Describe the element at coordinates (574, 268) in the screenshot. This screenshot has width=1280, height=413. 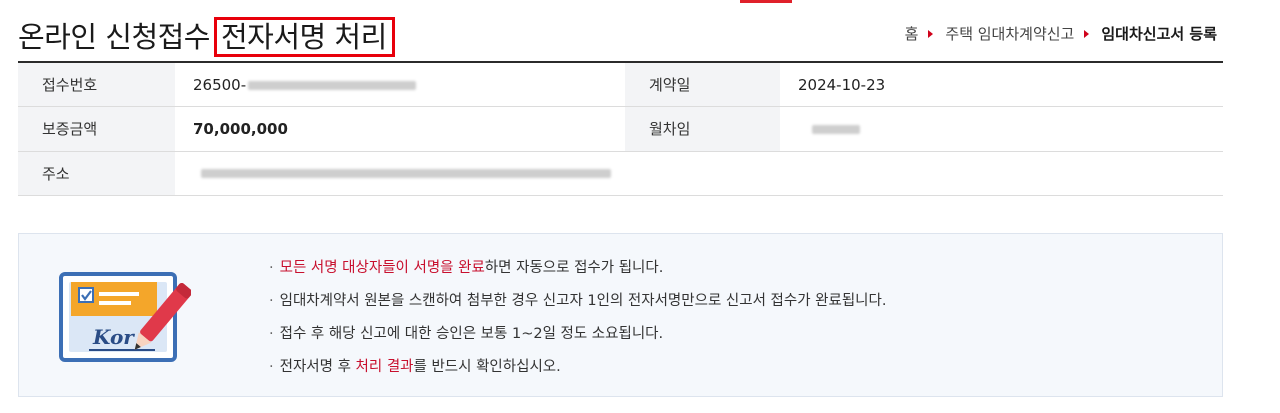
I see `notice-line1-text: 하면 자동으로 접수가 됩니다.` at that location.